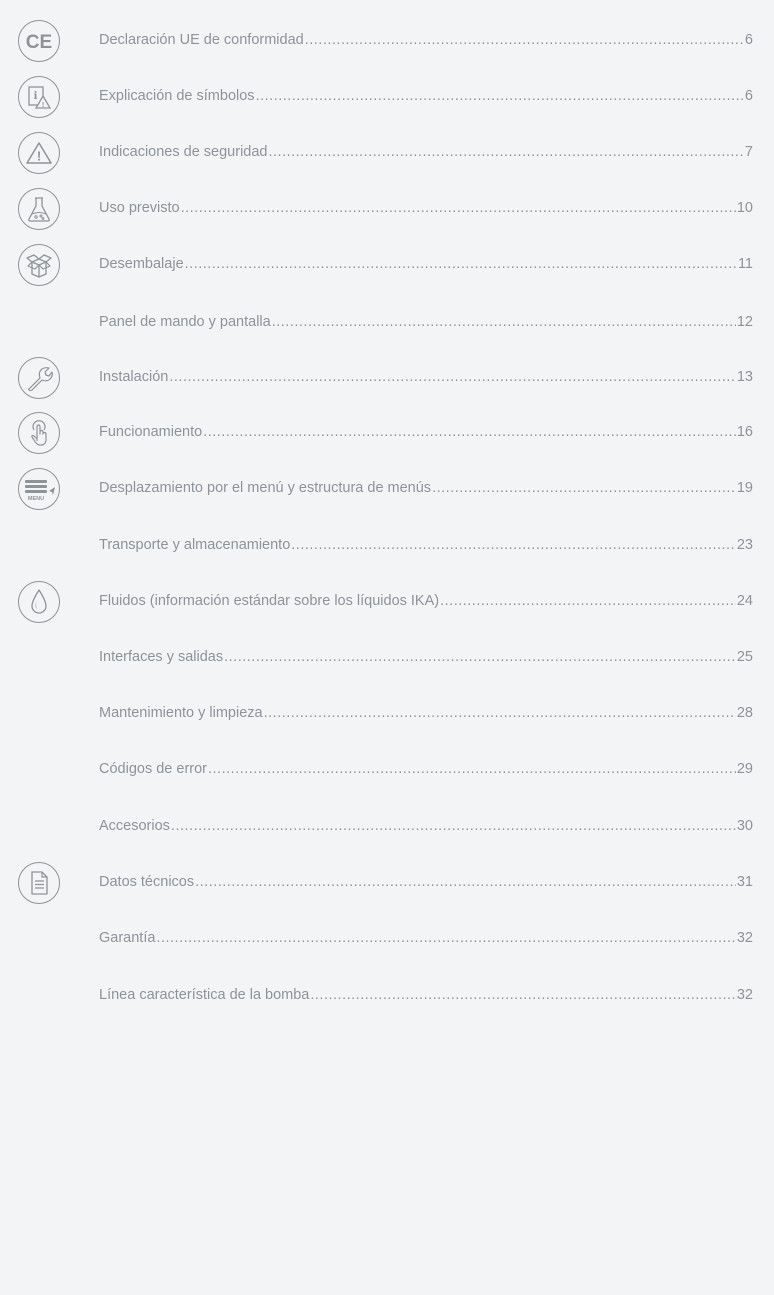 This screenshot has width=774, height=1295. Describe the element at coordinates (183, 152) in the screenshot. I see `toc-entry-title: Indicaciones de seguridad` at that location.